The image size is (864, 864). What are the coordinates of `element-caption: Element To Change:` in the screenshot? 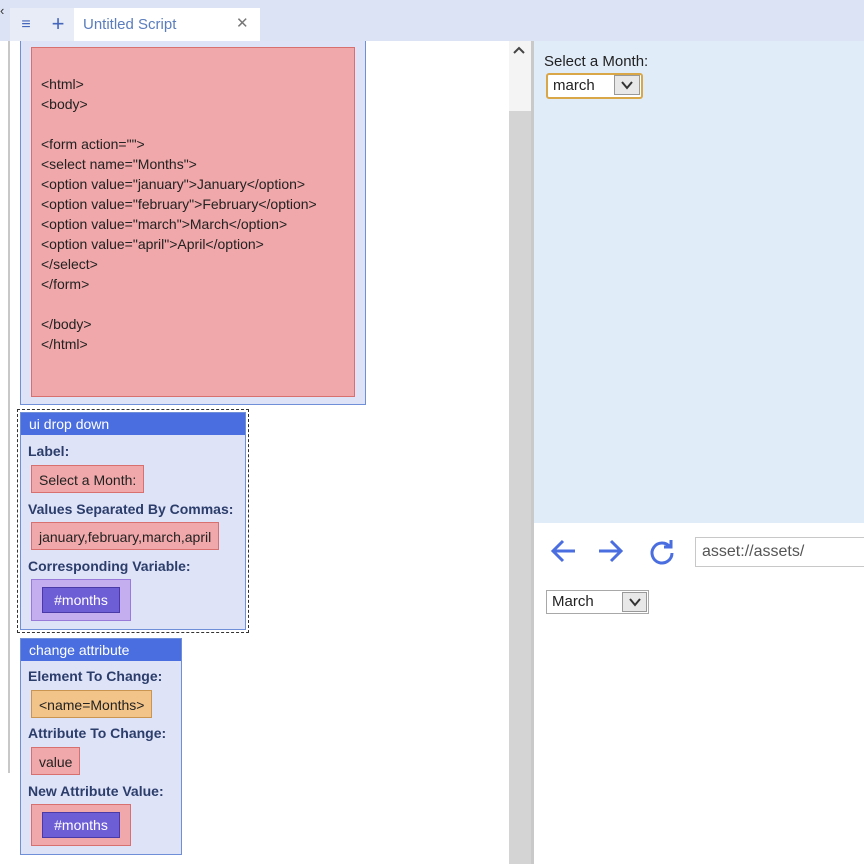 It's located at (95, 676).